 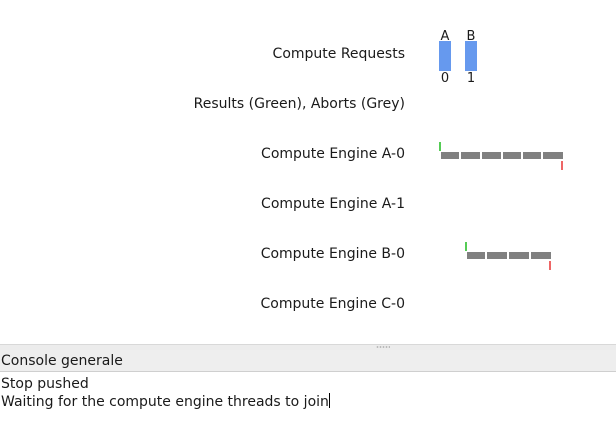 I want to click on row-label-engine-c0: Compute Engine C-0, so click(x=332, y=304).